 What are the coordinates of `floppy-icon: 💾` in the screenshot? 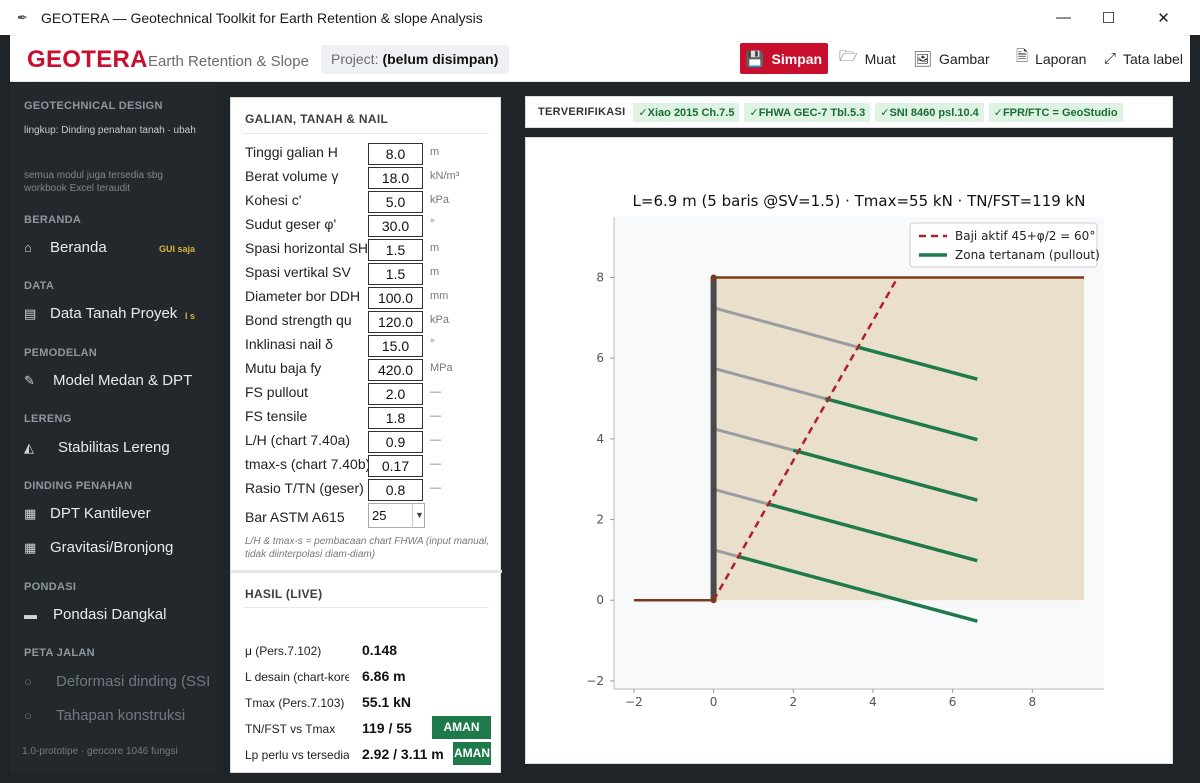 It's located at (755, 59).